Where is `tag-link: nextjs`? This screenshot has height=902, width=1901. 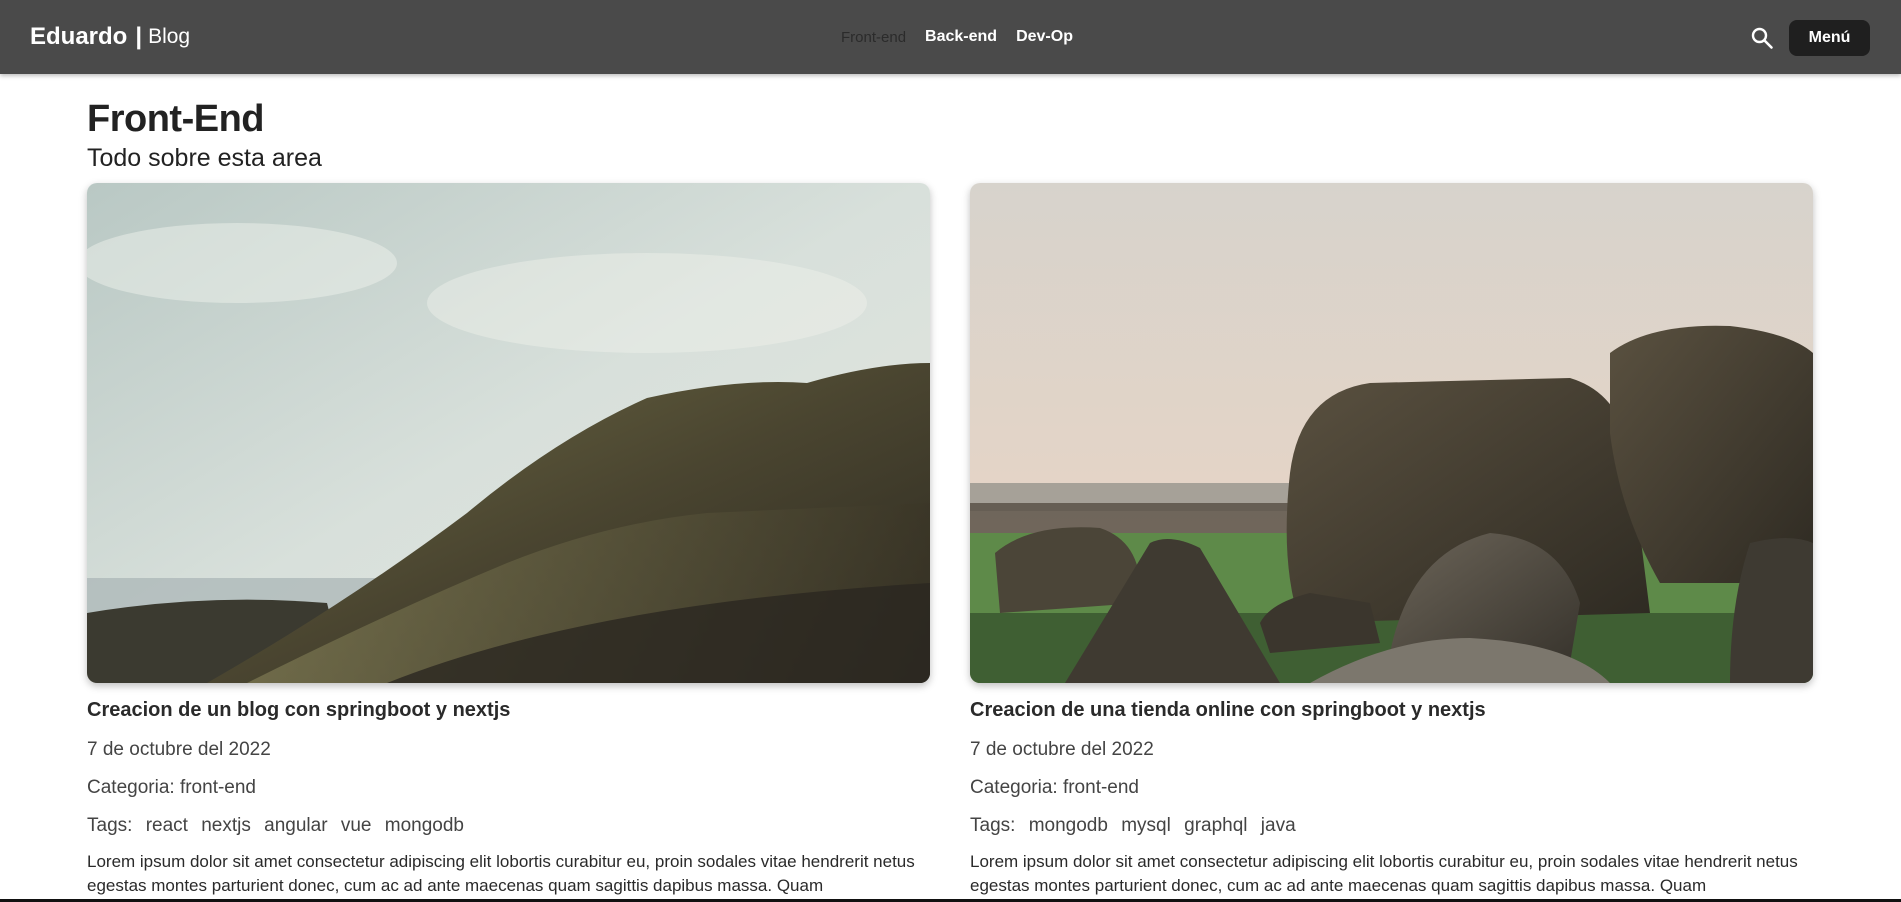 tag-link: nextjs is located at coordinates (226, 825).